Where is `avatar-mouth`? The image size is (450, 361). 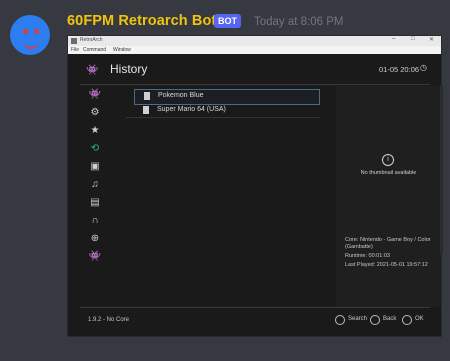 avatar-mouth is located at coordinates (31, 45).